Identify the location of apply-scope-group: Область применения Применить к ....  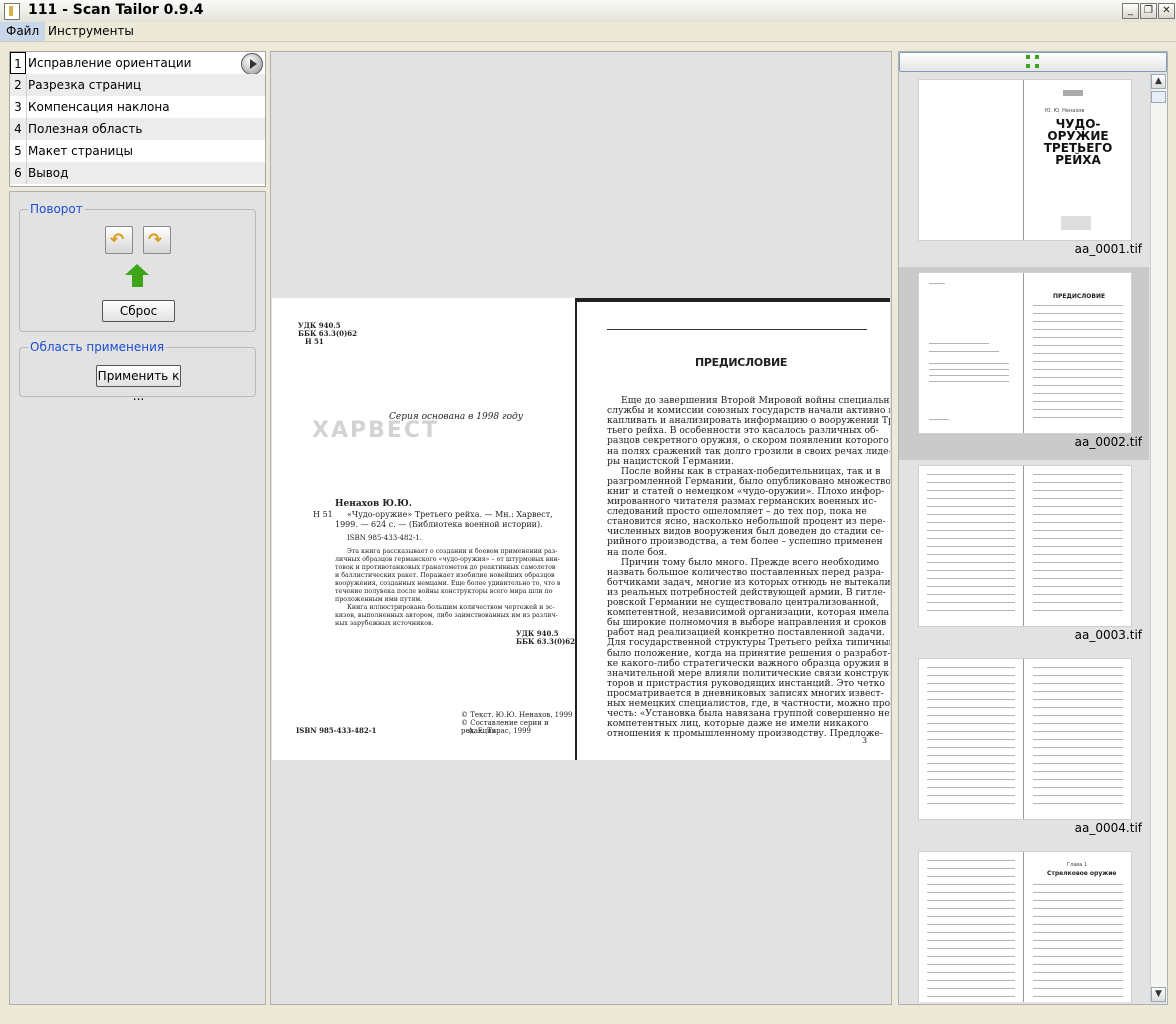
(137, 371).